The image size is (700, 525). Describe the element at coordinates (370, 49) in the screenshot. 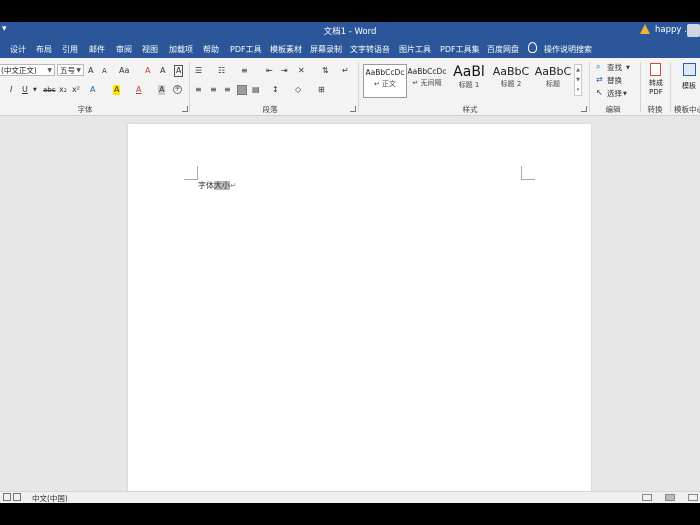

I see `tab-text-to-speech: 文字转语音` at that location.